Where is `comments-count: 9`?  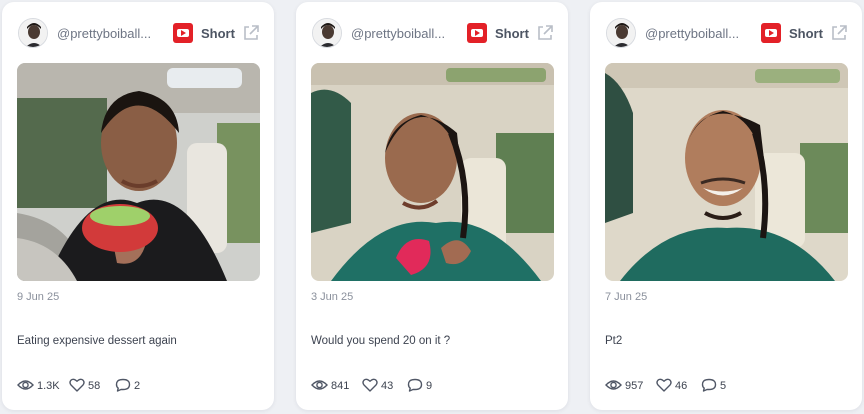 comments-count: 9 is located at coordinates (429, 386).